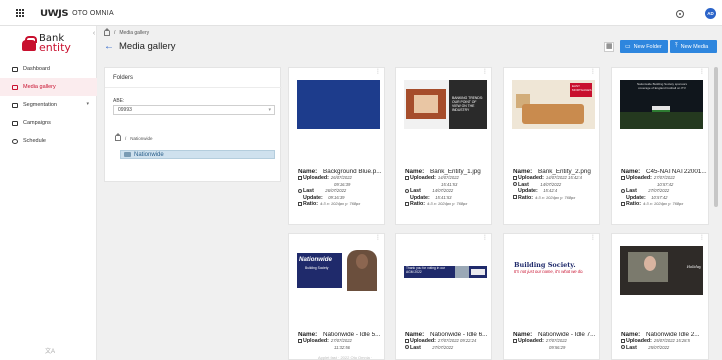 This screenshot has height=360, width=722. I want to click on apps-grid-icon, so click(20, 13).